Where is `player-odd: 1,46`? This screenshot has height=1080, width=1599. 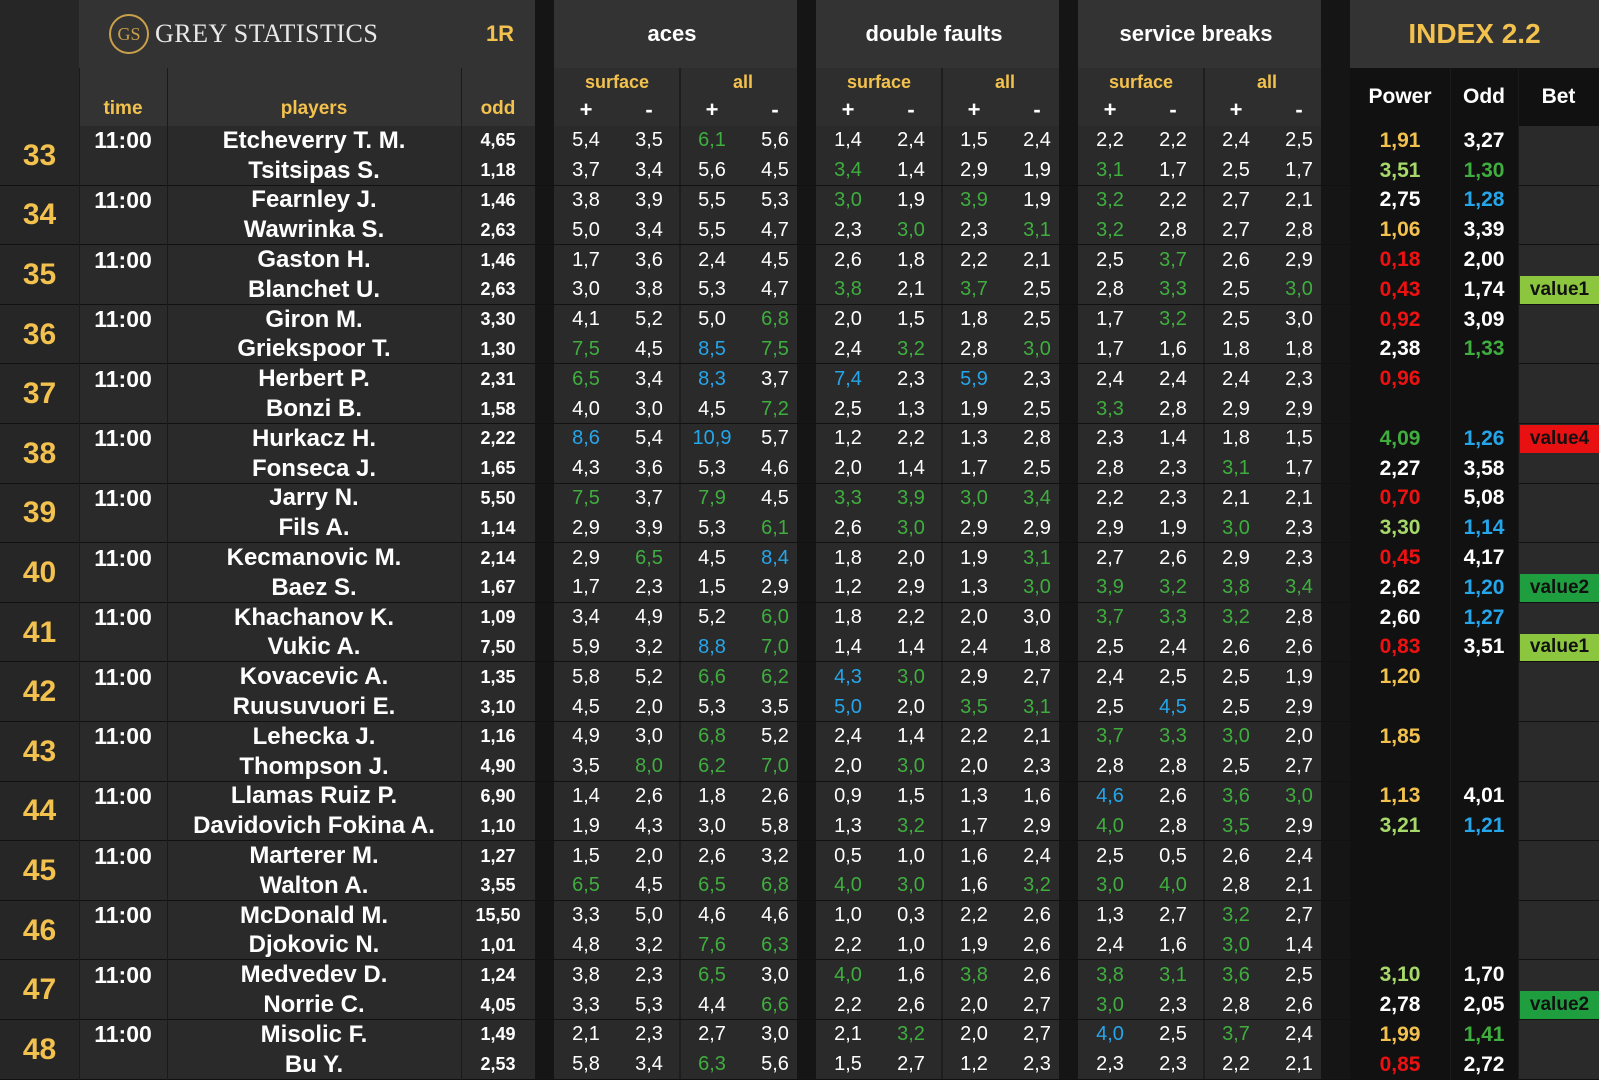 player-odd: 1,46 is located at coordinates (498, 199).